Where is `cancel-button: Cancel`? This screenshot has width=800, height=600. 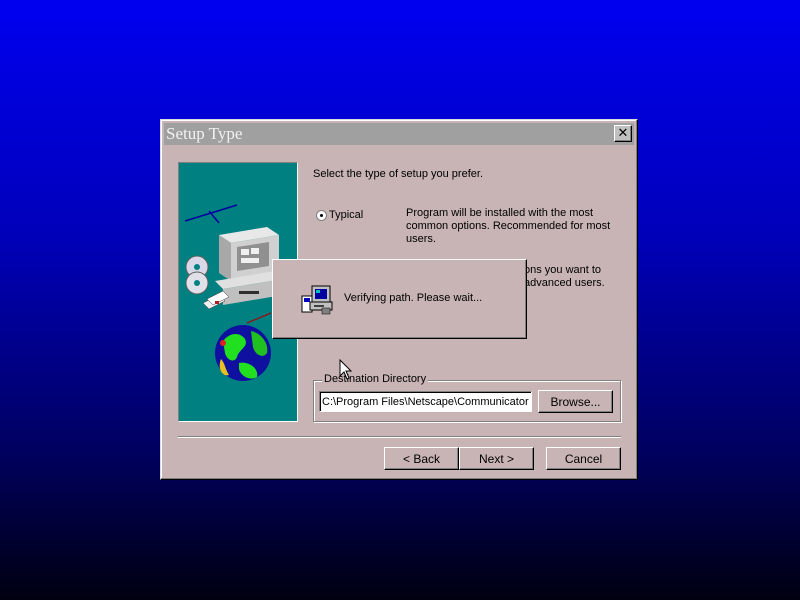 cancel-button: Cancel is located at coordinates (583, 458).